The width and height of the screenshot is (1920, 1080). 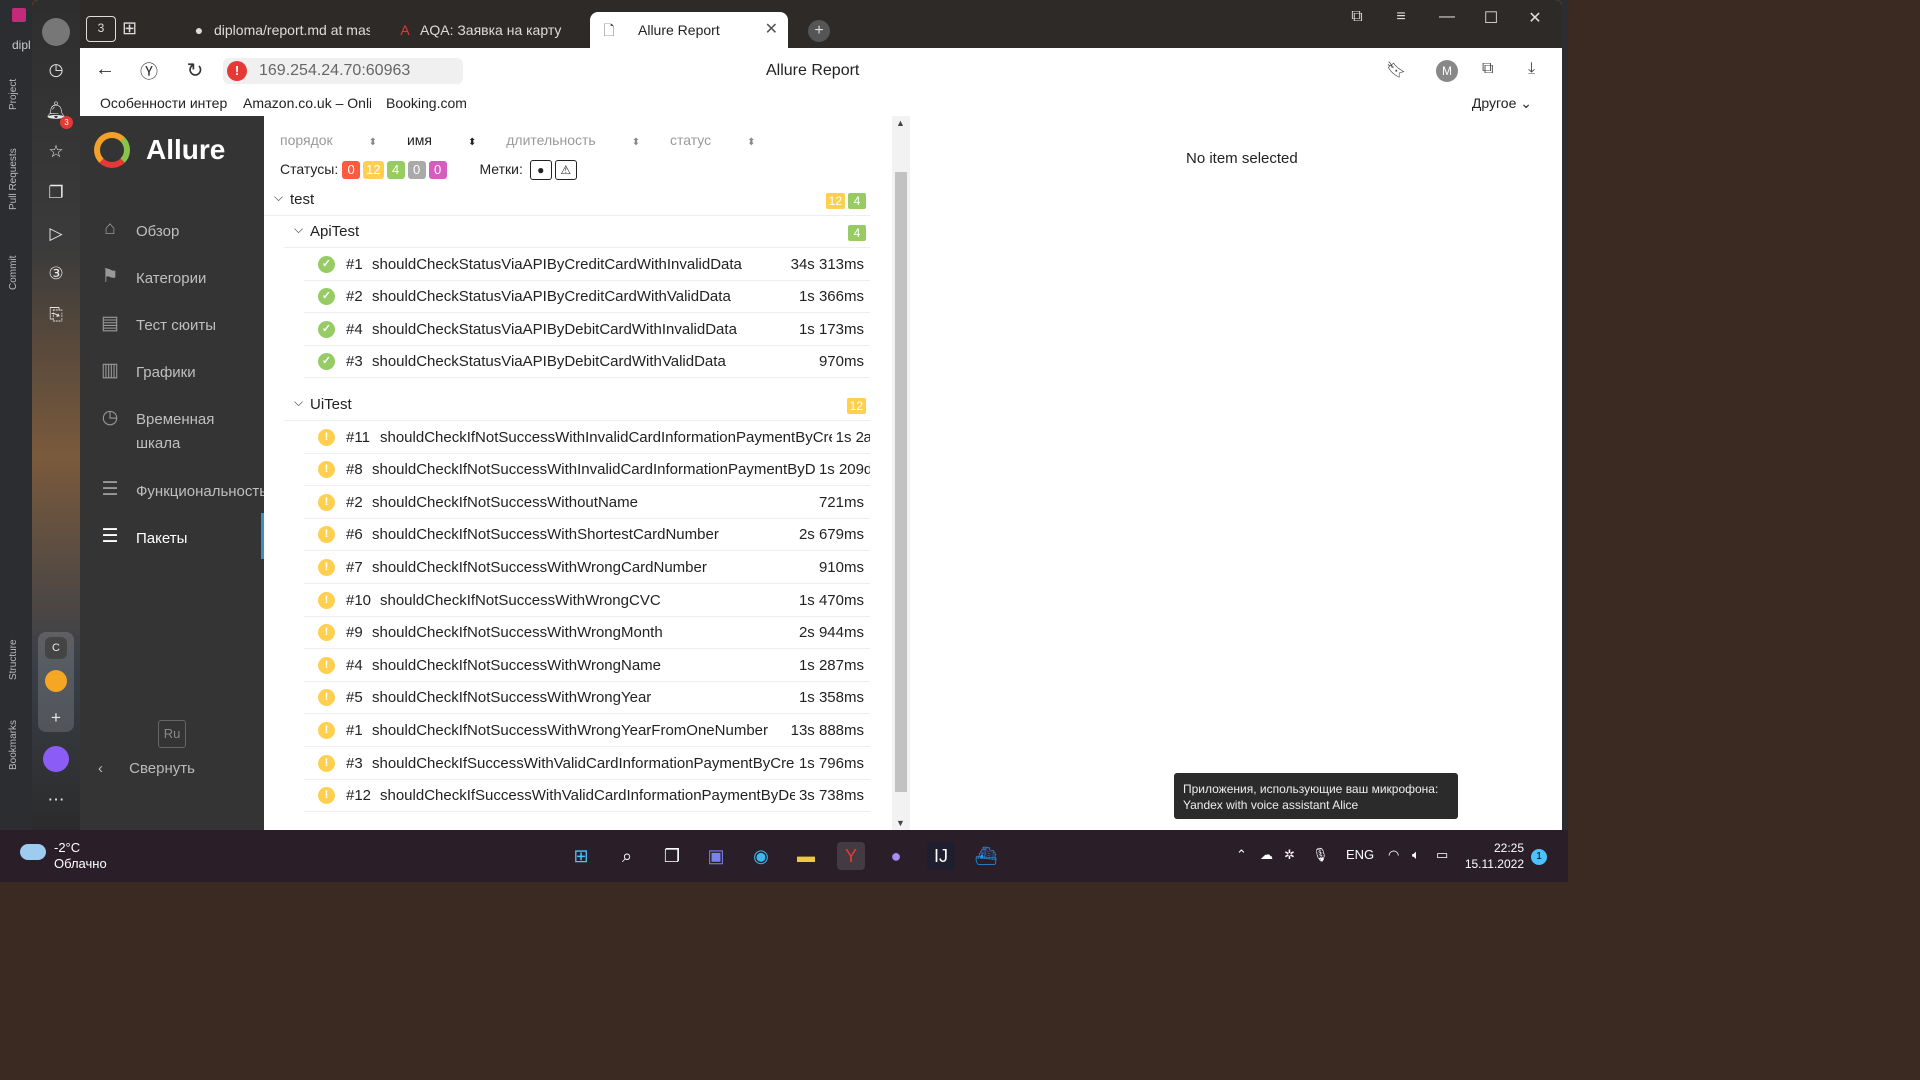 What do you see at coordinates (105, 69) in the screenshot?
I see `back-icon: ←` at bounding box center [105, 69].